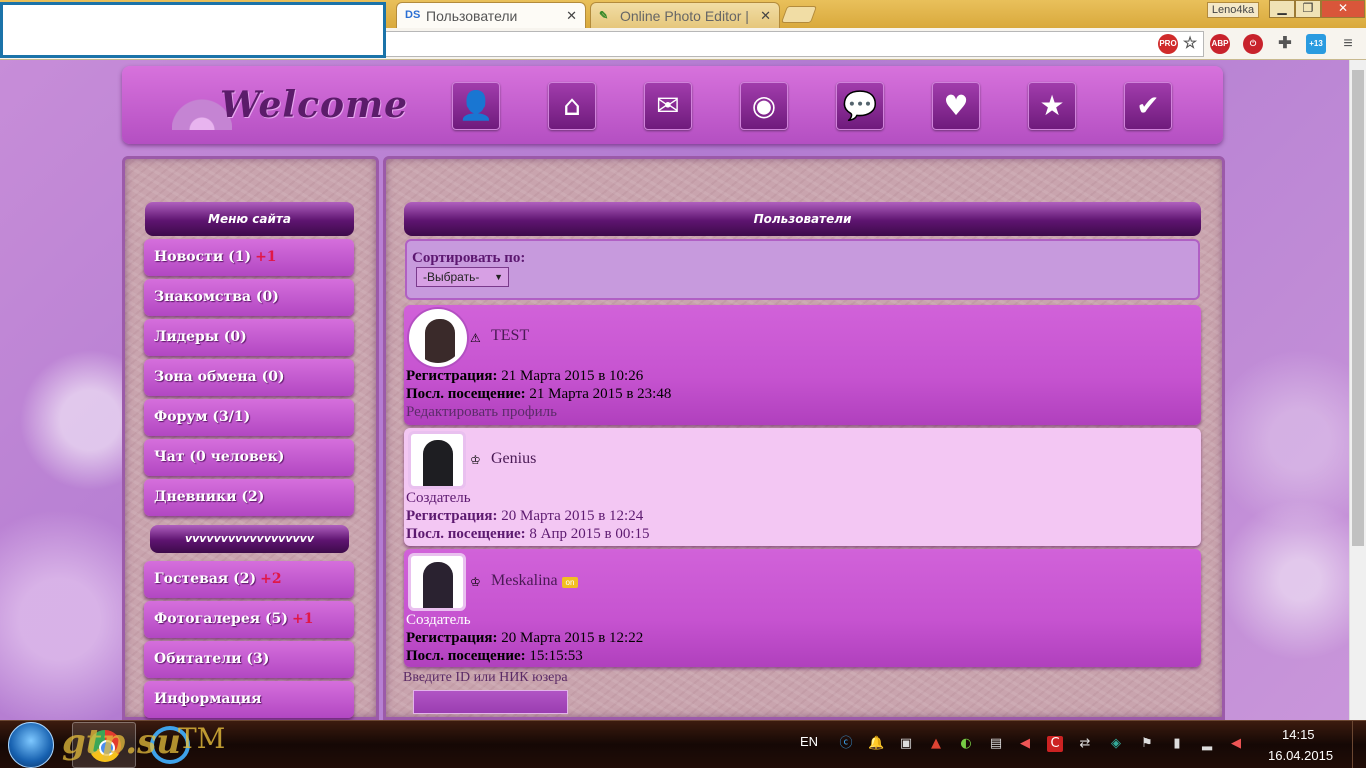  Describe the element at coordinates (556, 656) in the screenshot. I see `last-visit-date: 15:15:53` at that location.